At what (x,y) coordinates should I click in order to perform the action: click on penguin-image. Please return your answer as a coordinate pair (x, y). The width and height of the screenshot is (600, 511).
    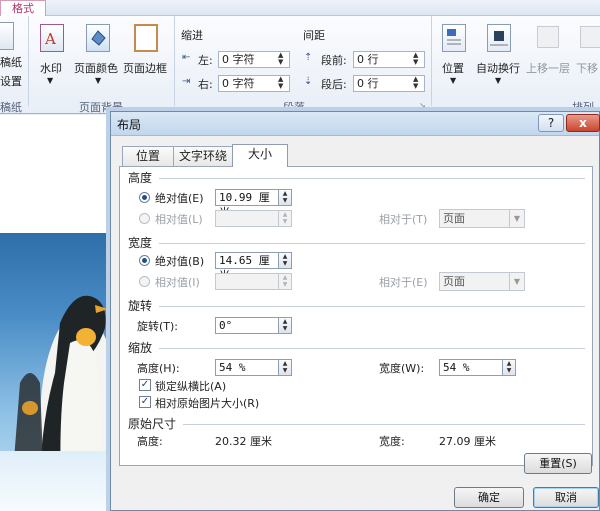
    Looking at the image, I should click on (55, 372).